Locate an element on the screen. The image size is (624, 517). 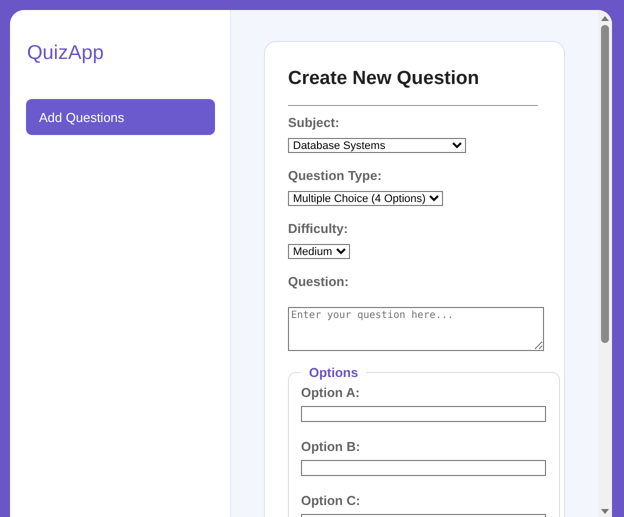
dropdown: Multiple Choice (4 Options) is located at coordinates (365, 198).